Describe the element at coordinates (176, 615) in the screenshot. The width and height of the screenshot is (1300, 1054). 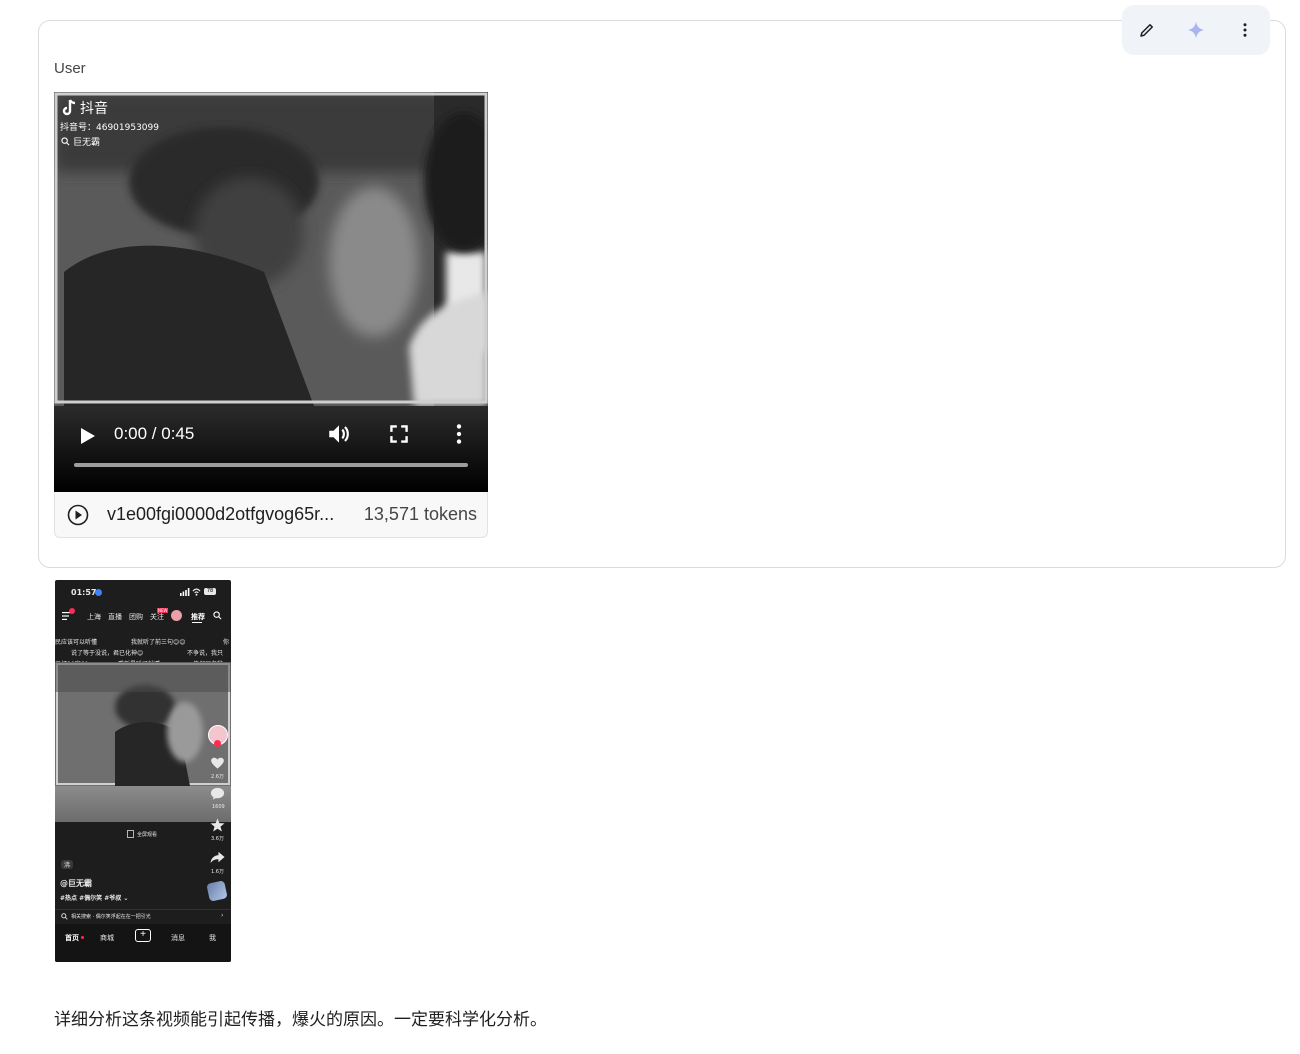
I see `avatar` at that location.